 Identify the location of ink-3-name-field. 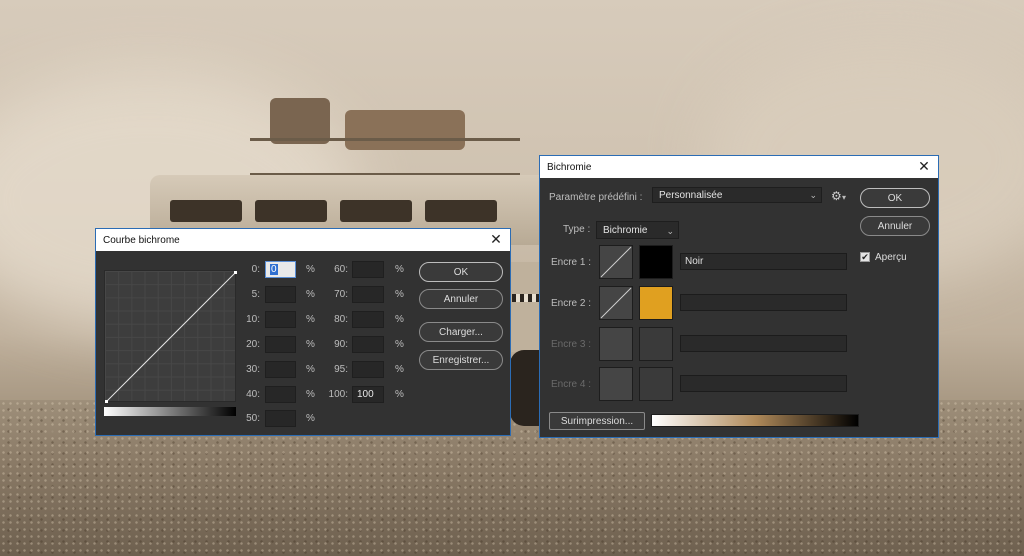
(763, 343).